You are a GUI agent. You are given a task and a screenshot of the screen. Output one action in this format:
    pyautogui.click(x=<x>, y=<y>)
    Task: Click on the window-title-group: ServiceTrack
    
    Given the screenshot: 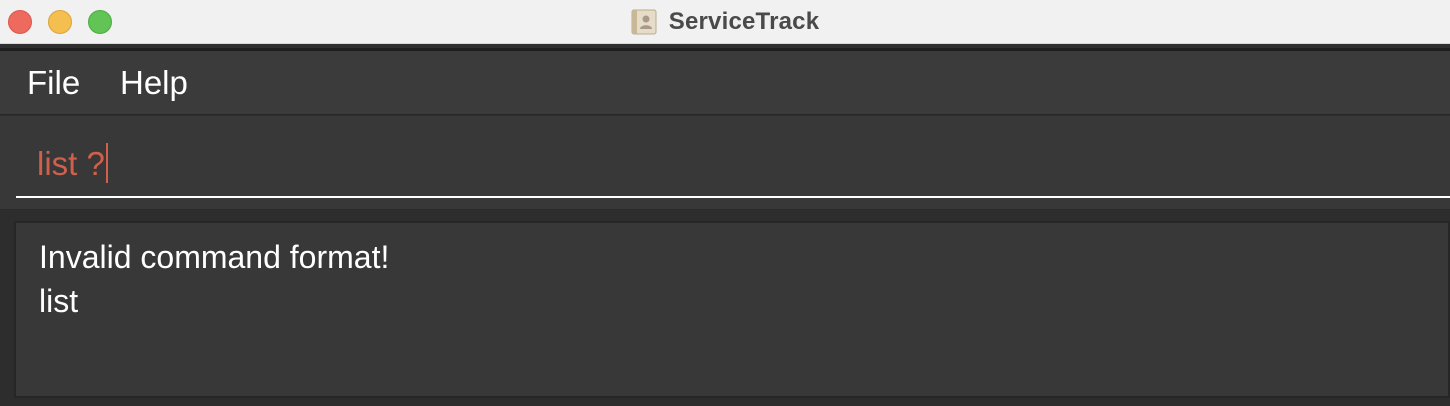 What is the action you would take?
    pyautogui.click(x=725, y=22)
    